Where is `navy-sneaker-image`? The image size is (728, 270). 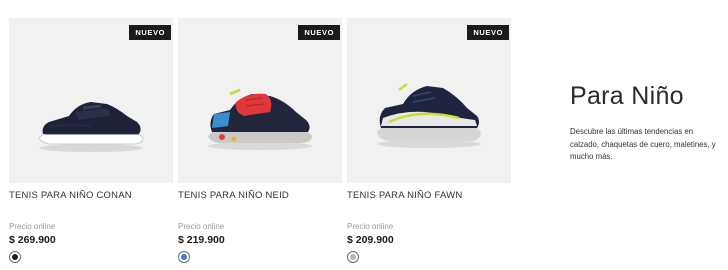 navy-sneaker-image is located at coordinates (91, 127).